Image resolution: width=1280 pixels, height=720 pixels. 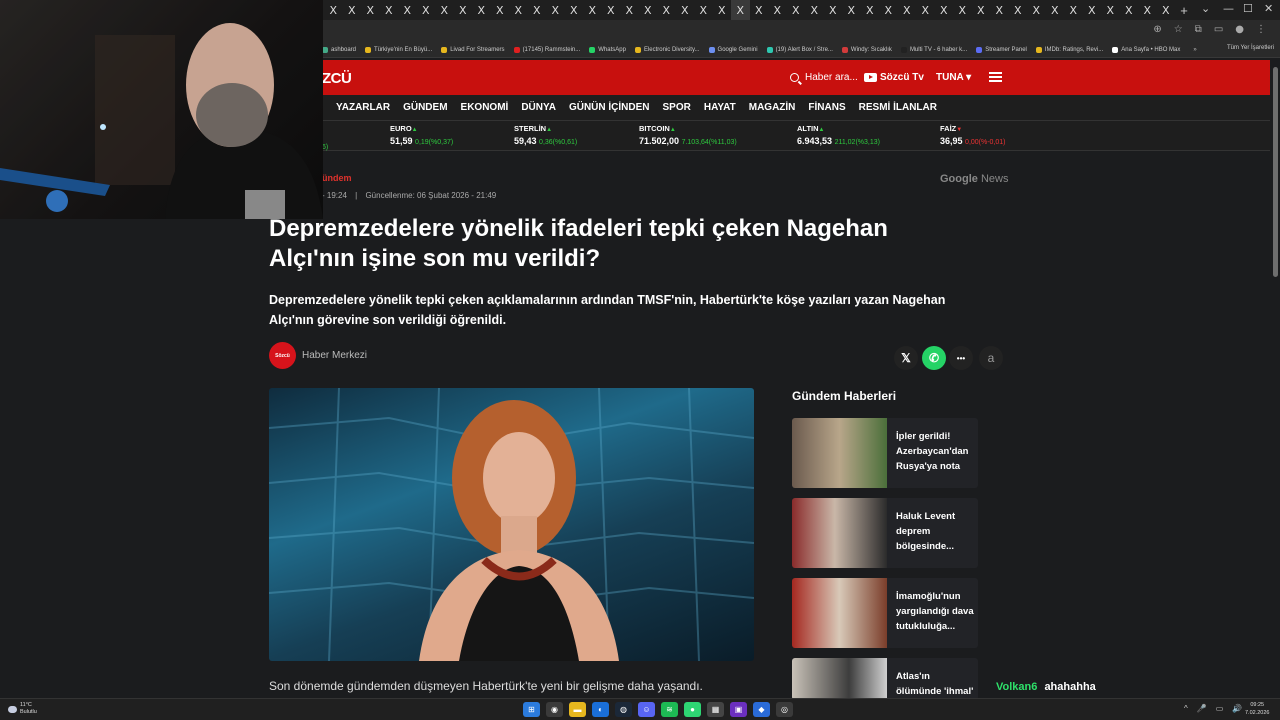 What do you see at coordinates (485, 107) in the screenshot?
I see `nav-item: EKONOMİ` at bounding box center [485, 107].